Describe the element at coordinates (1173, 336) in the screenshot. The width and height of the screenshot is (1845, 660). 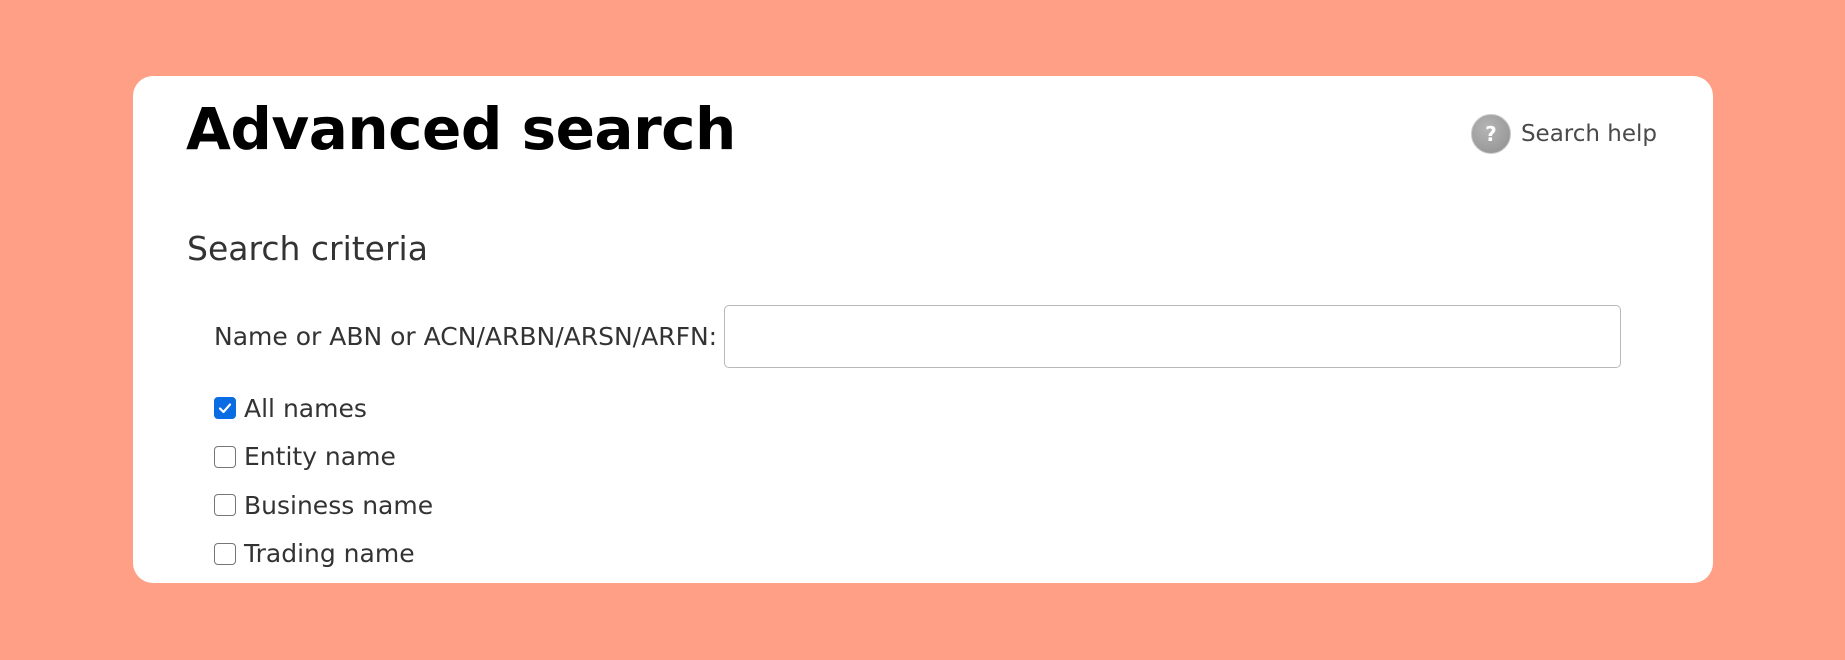
I see `name-search-input` at that location.